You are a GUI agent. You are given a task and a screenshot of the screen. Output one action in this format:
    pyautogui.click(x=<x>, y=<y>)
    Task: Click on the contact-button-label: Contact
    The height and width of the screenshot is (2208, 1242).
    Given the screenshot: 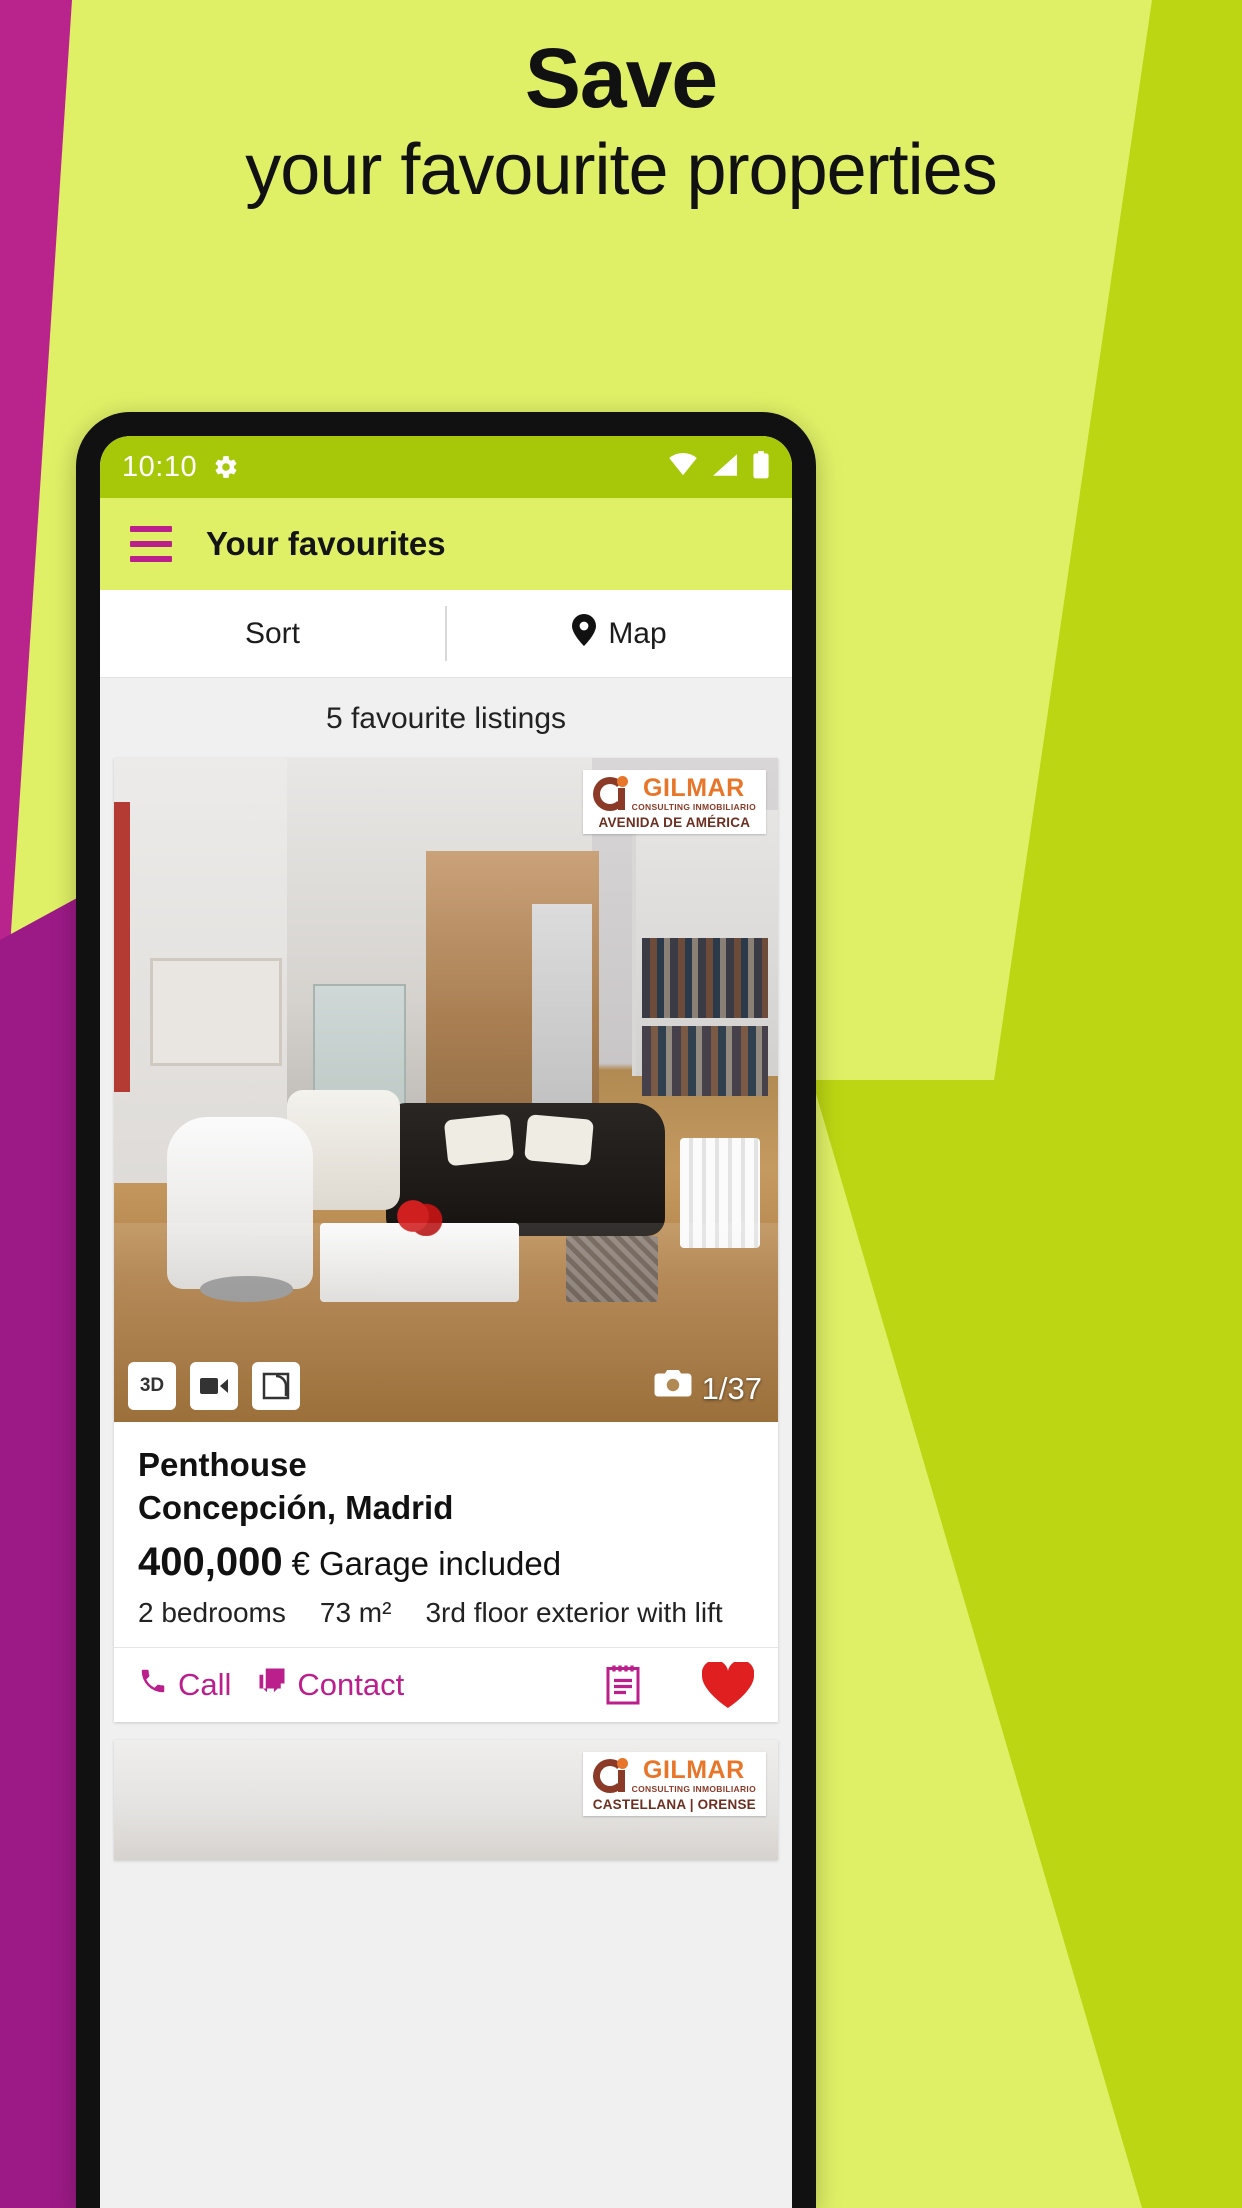 What is the action you would take?
    pyautogui.click(x=351, y=1685)
    